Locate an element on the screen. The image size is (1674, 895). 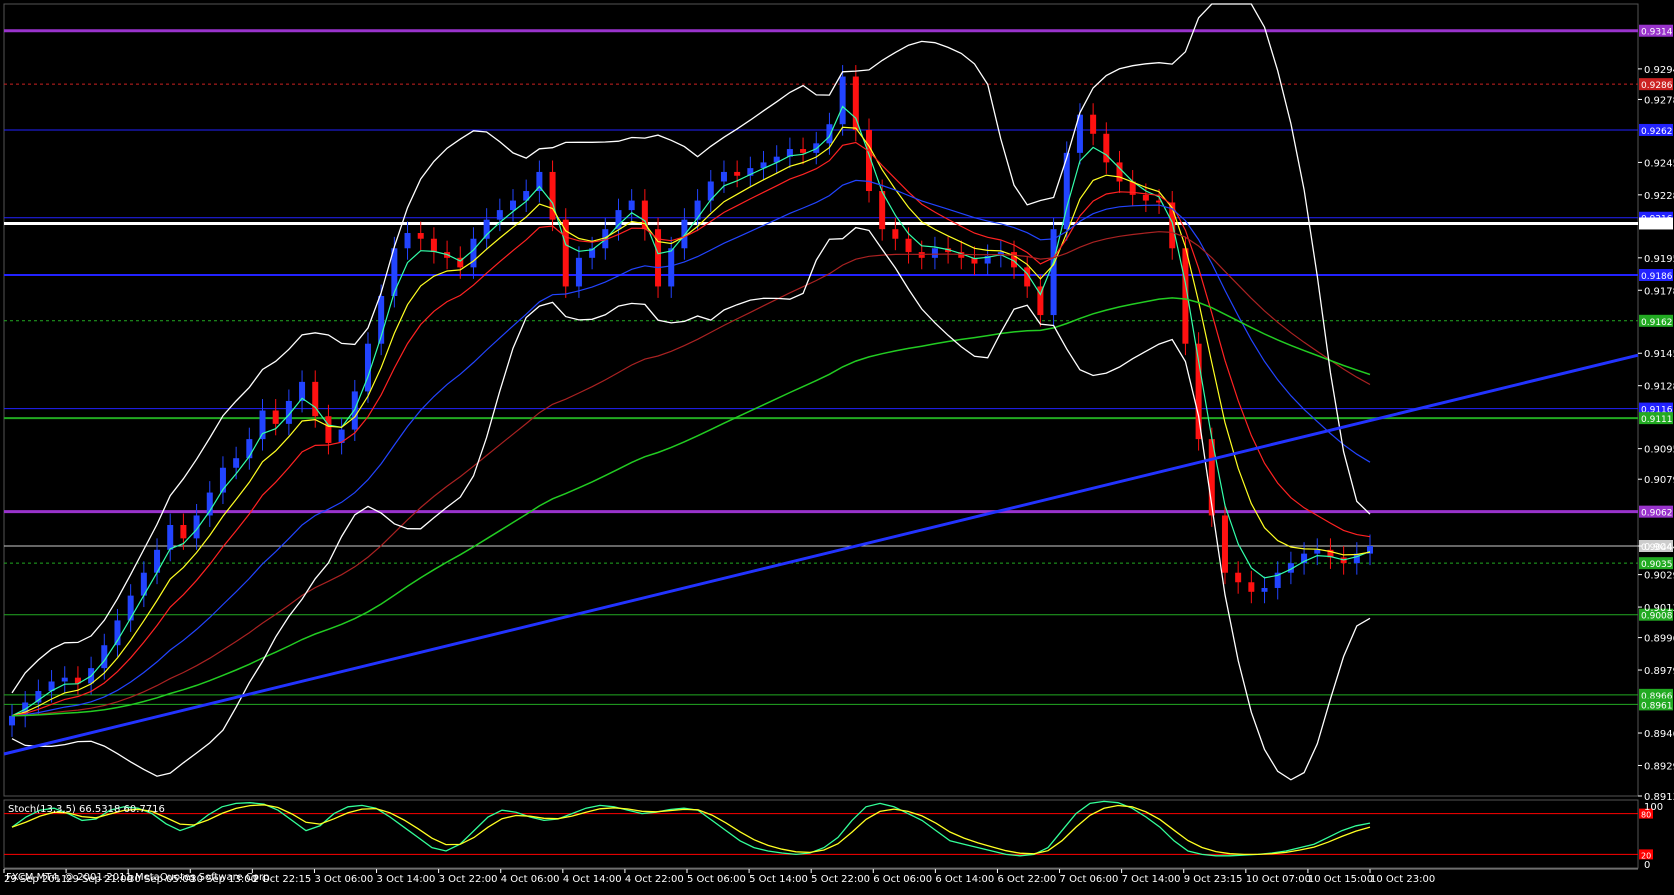
time-tick-label: 10 Oct 15:00 is located at coordinates (1340, 879).